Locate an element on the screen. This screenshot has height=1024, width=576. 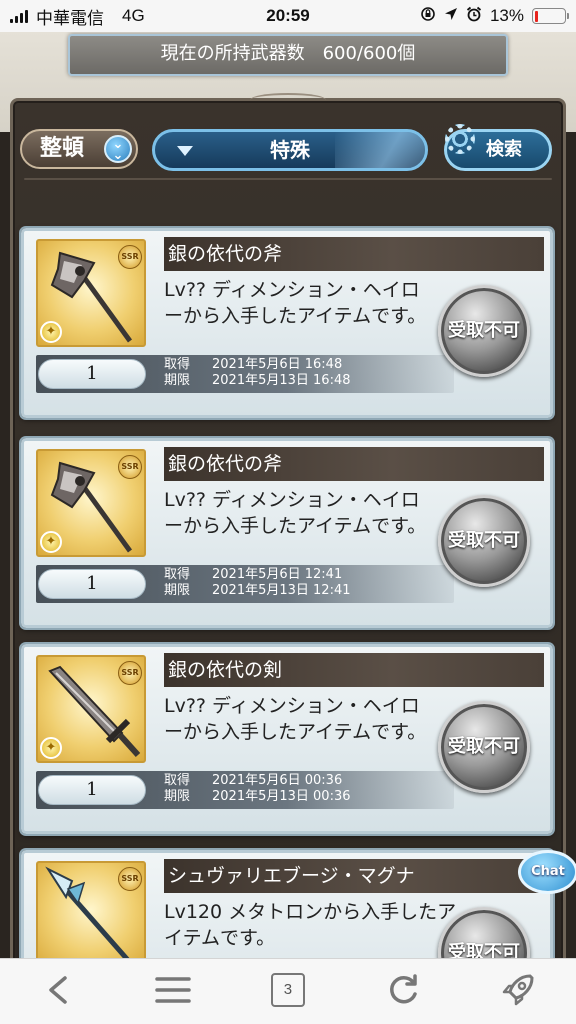
gear-icon is located at coordinates (460, 139).